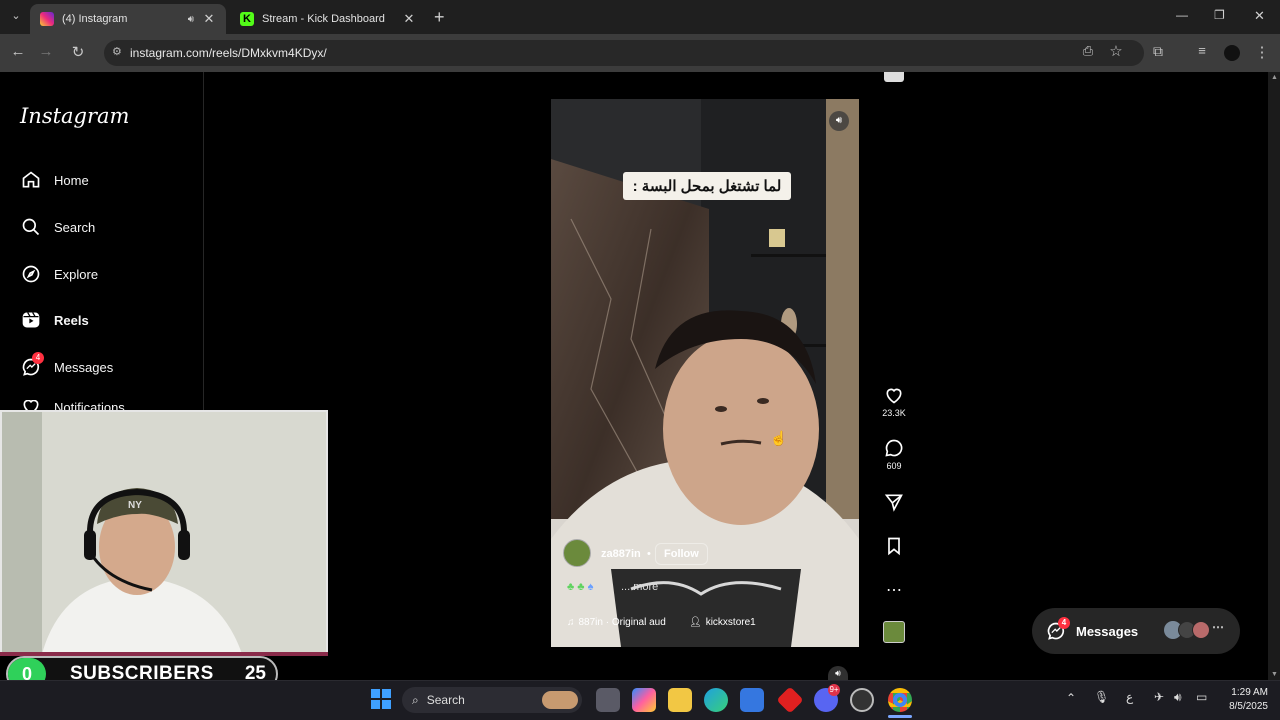 Image resolution: width=1280 pixels, height=720 pixels. I want to click on comment-action: 609, so click(894, 454).